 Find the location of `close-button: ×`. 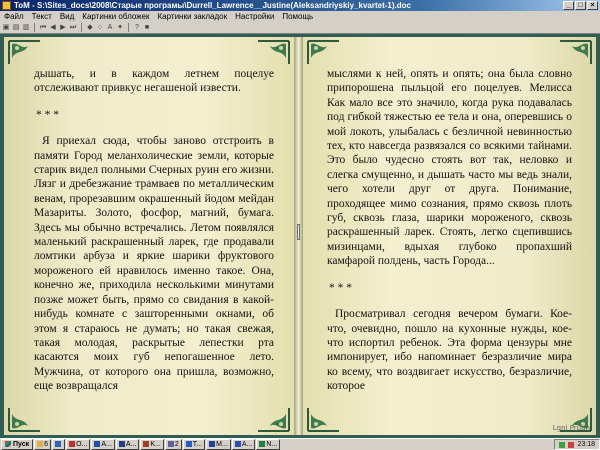

close-button: × is located at coordinates (592, 5).